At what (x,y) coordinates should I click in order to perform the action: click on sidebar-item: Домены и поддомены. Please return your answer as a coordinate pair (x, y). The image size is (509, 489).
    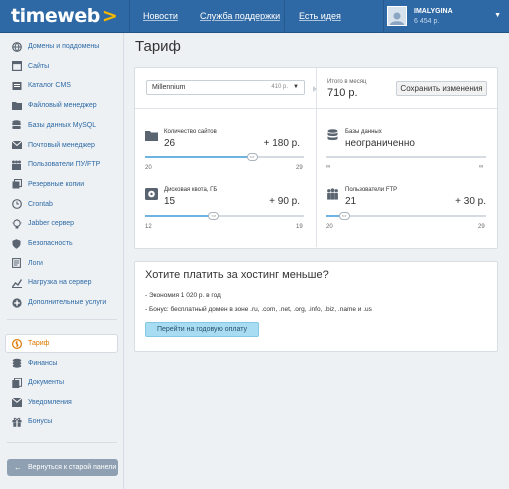
    Looking at the image, I should click on (62, 46).